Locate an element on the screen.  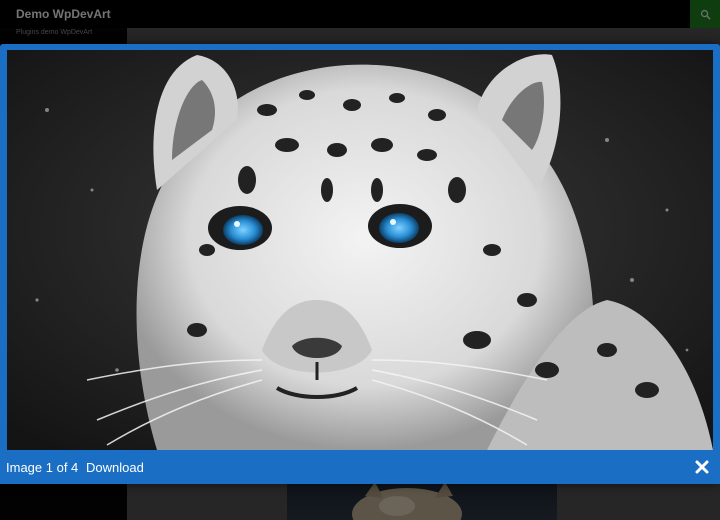
close-icon is located at coordinates (702, 467).